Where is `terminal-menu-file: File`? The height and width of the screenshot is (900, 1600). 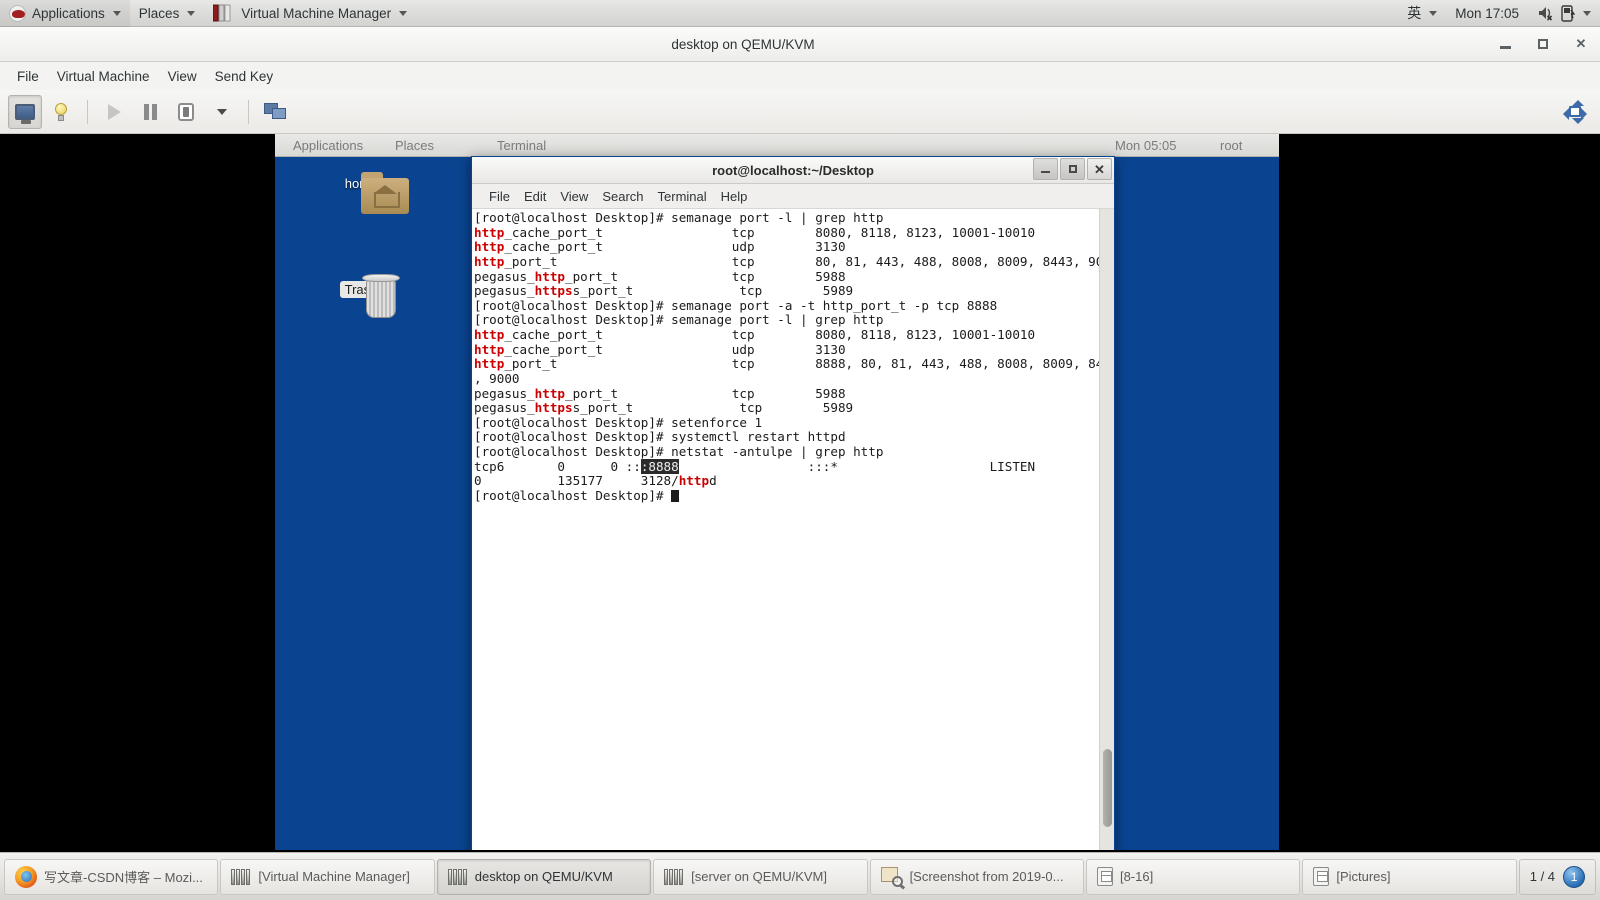 terminal-menu-file: File is located at coordinates (499, 196).